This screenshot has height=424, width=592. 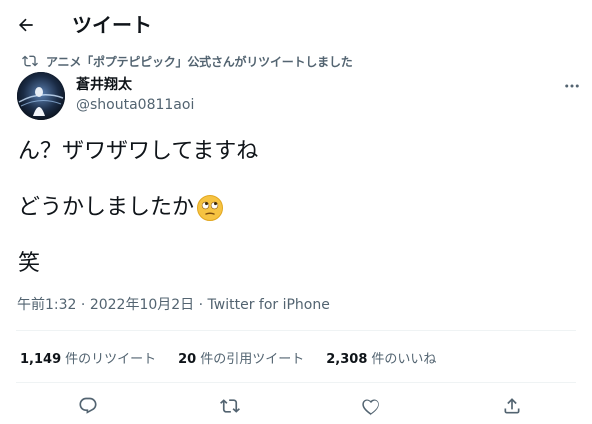 I want to click on eye-roll-face-emoji, so click(x=210, y=208).